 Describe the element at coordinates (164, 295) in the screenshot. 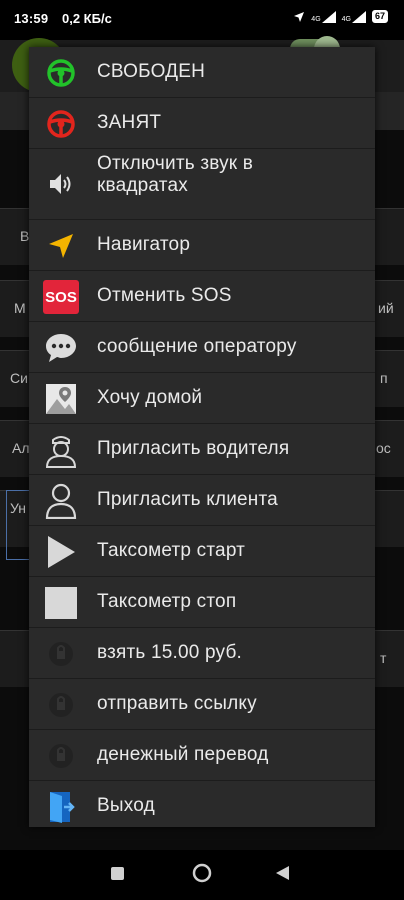

I see `menu-item-label: Отменить SOS` at that location.